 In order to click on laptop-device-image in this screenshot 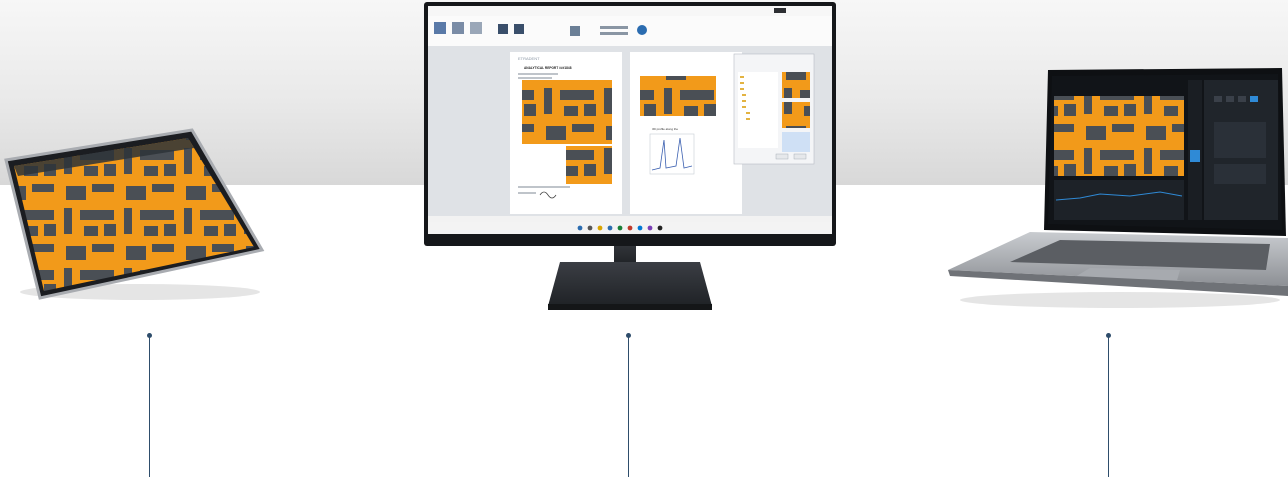, I will do `click(1118, 188)`.